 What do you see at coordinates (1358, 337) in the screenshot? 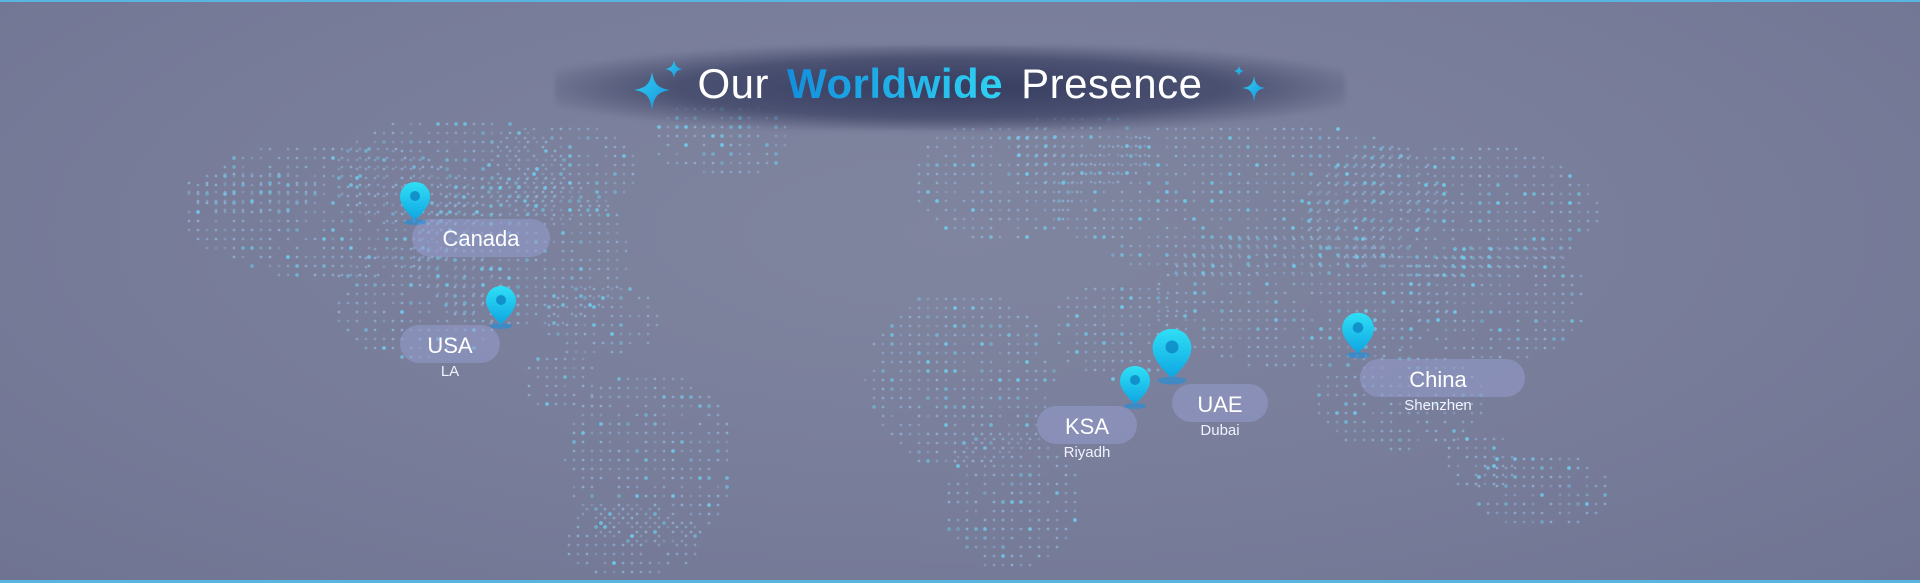
I see `map-pin-icon-china` at bounding box center [1358, 337].